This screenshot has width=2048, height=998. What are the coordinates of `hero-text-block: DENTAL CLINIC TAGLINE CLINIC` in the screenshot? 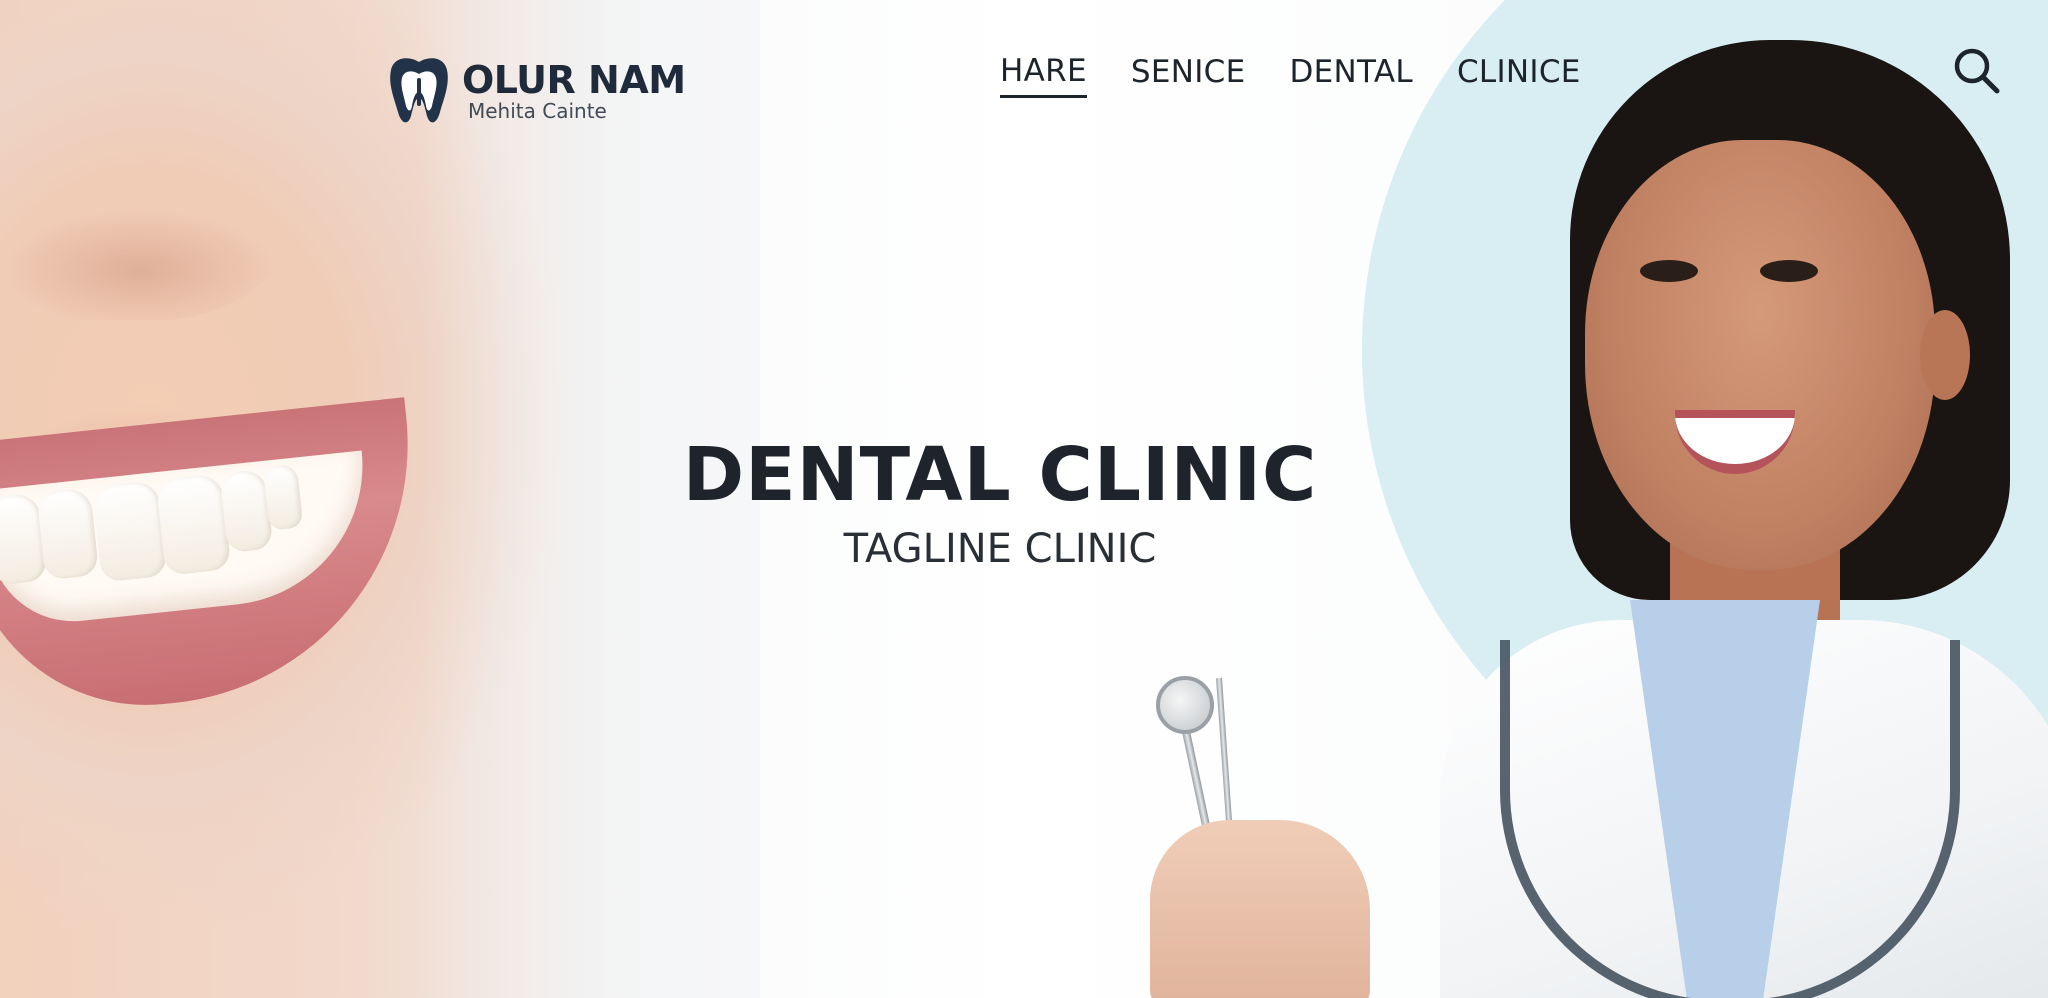 It's located at (1000, 502).